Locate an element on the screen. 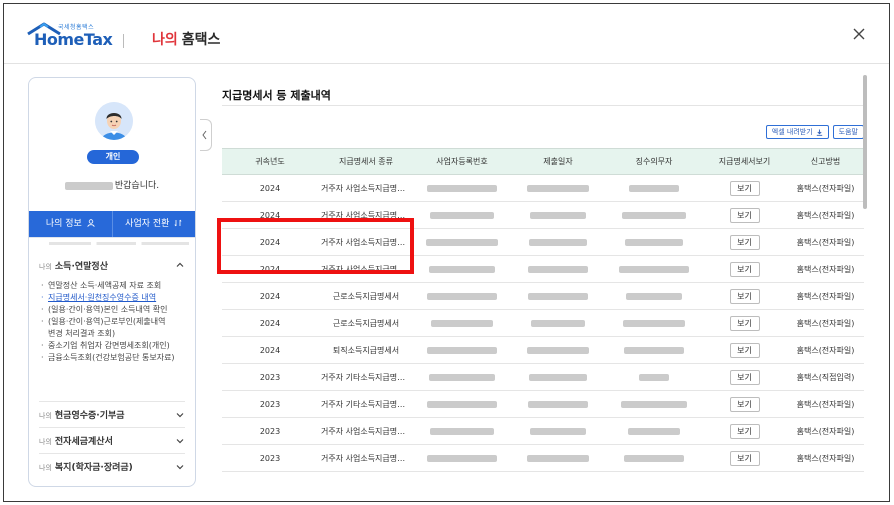  year-cell: 2023 is located at coordinates (270, 404).